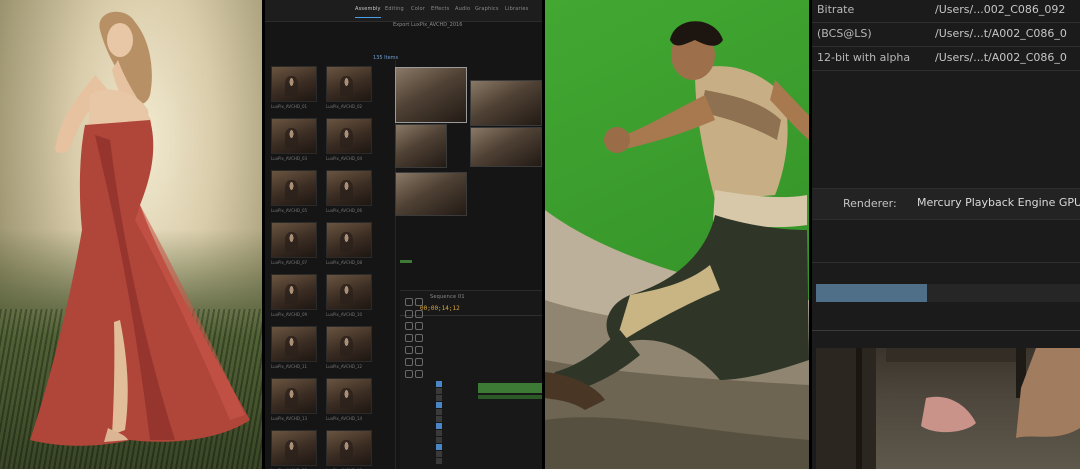 The image size is (1080, 469). Describe the element at coordinates (998, 202) in the screenshot. I see `renderer-select: Mercury Playback Engine GPU` at that location.